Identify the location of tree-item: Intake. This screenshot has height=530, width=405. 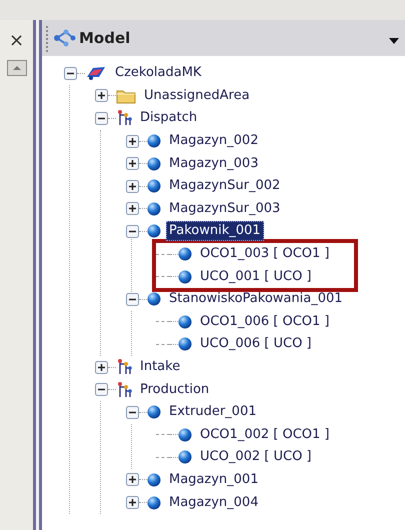
(160, 367).